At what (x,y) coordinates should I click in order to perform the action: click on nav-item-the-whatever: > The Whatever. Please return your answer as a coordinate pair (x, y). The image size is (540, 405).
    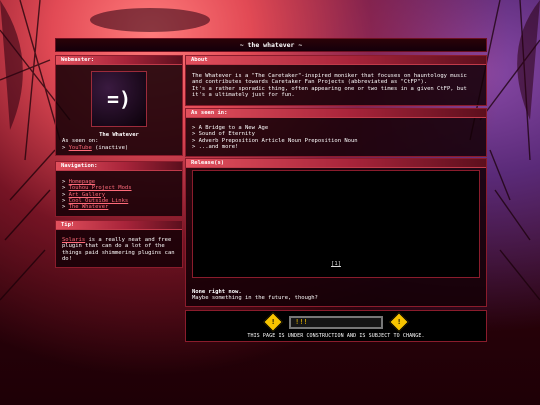
    Looking at the image, I should click on (119, 207).